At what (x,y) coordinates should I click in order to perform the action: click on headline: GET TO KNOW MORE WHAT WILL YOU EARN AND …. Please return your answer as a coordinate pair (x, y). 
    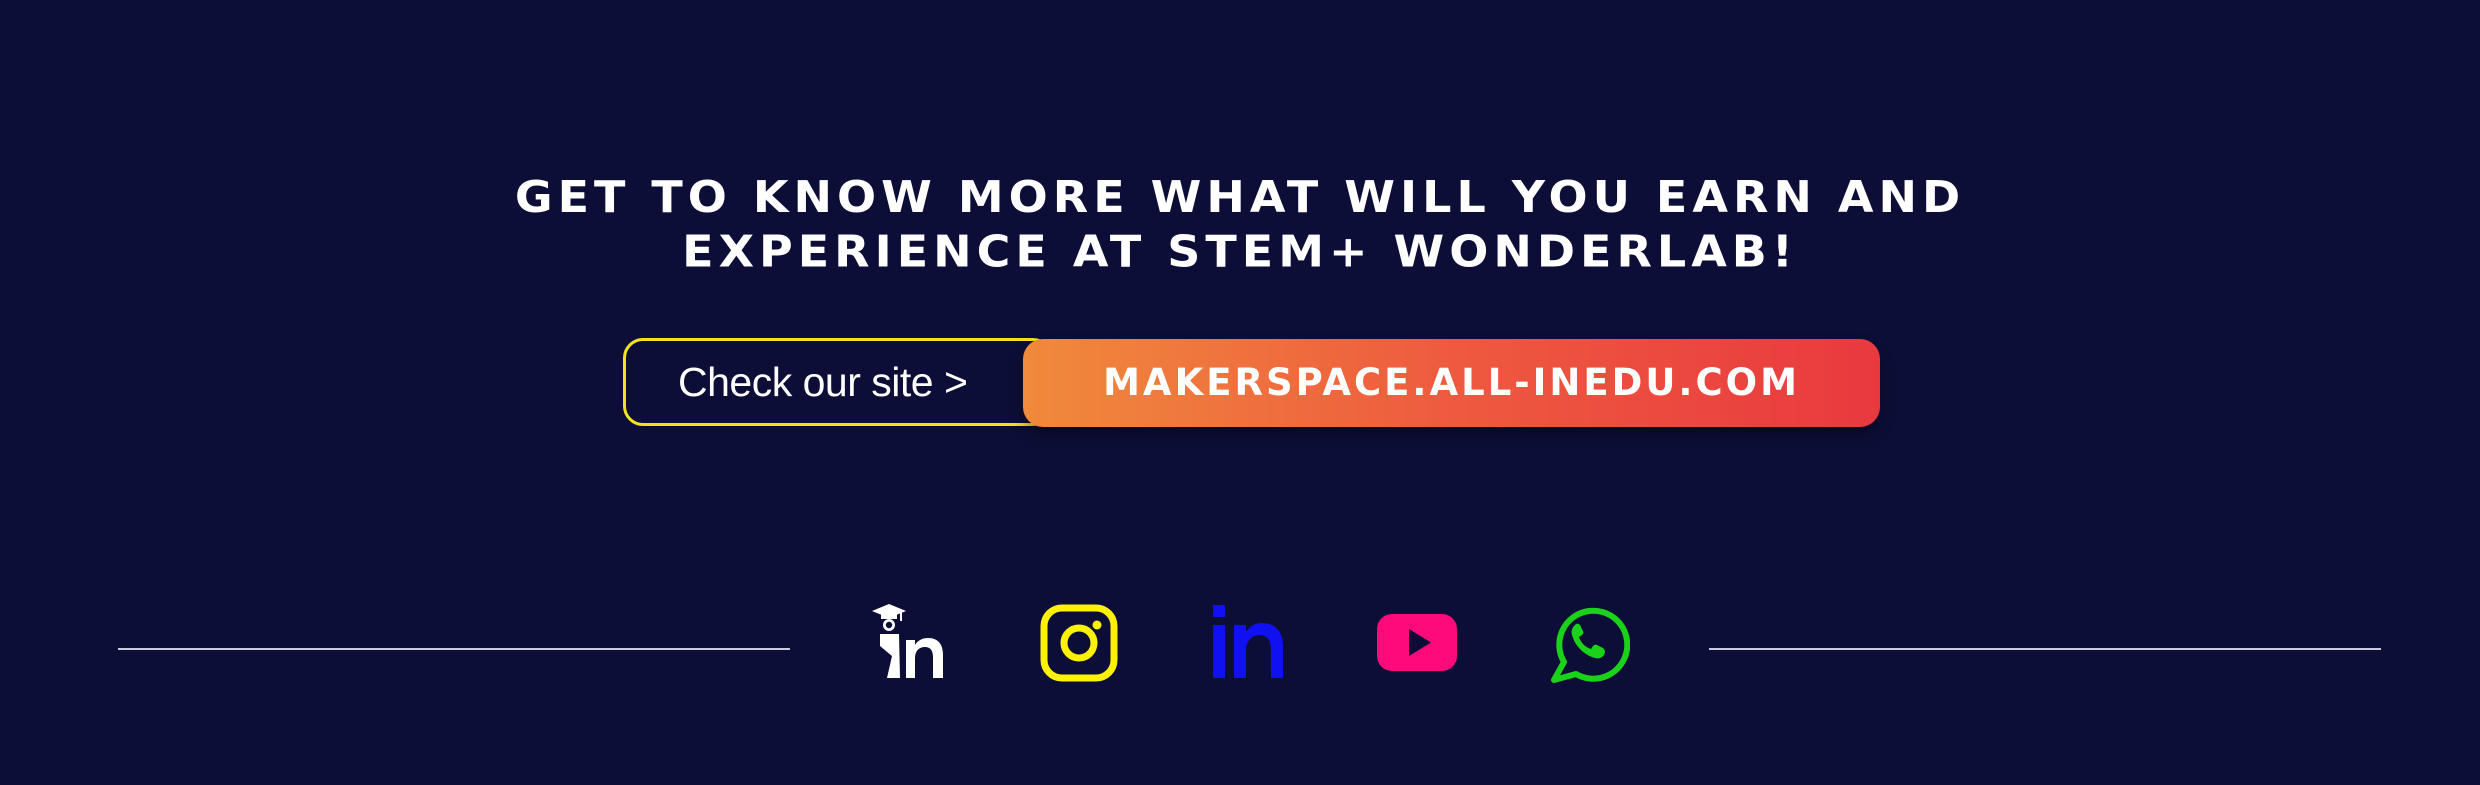
    Looking at the image, I should click on (1240, 223).